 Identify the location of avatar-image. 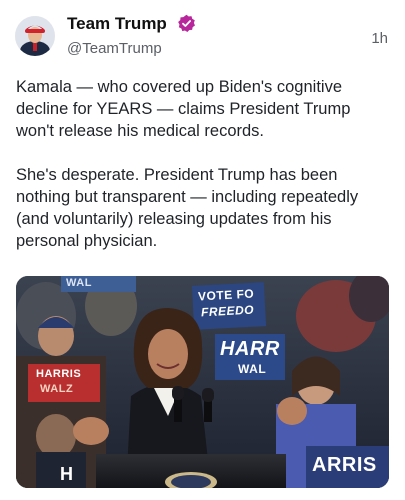
(35, 36).